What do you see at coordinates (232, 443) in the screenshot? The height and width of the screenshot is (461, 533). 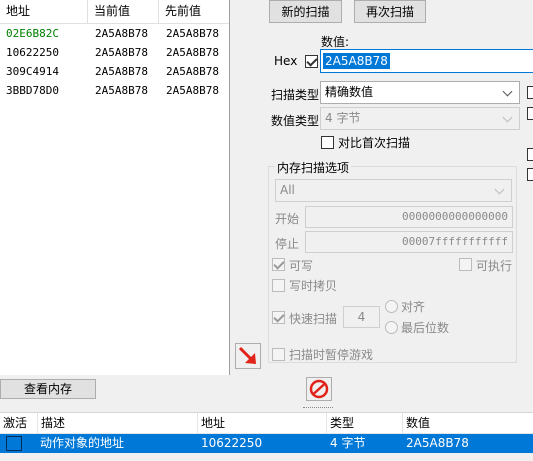 I see `entry-address: 10622250` at bounding box center [232, 443].